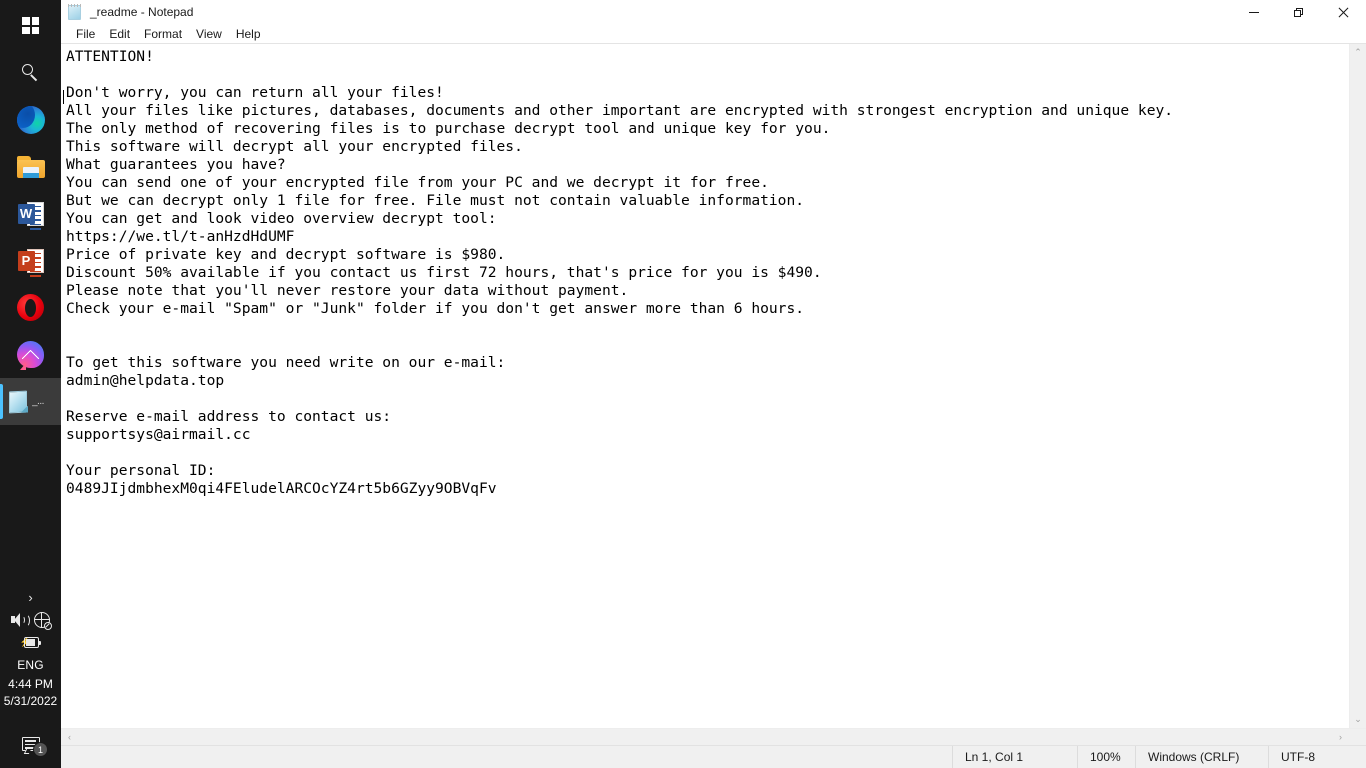 This screenshot has height=768, width=1366. I want to click on scroll-left-button: ‹, so click(69, 737).